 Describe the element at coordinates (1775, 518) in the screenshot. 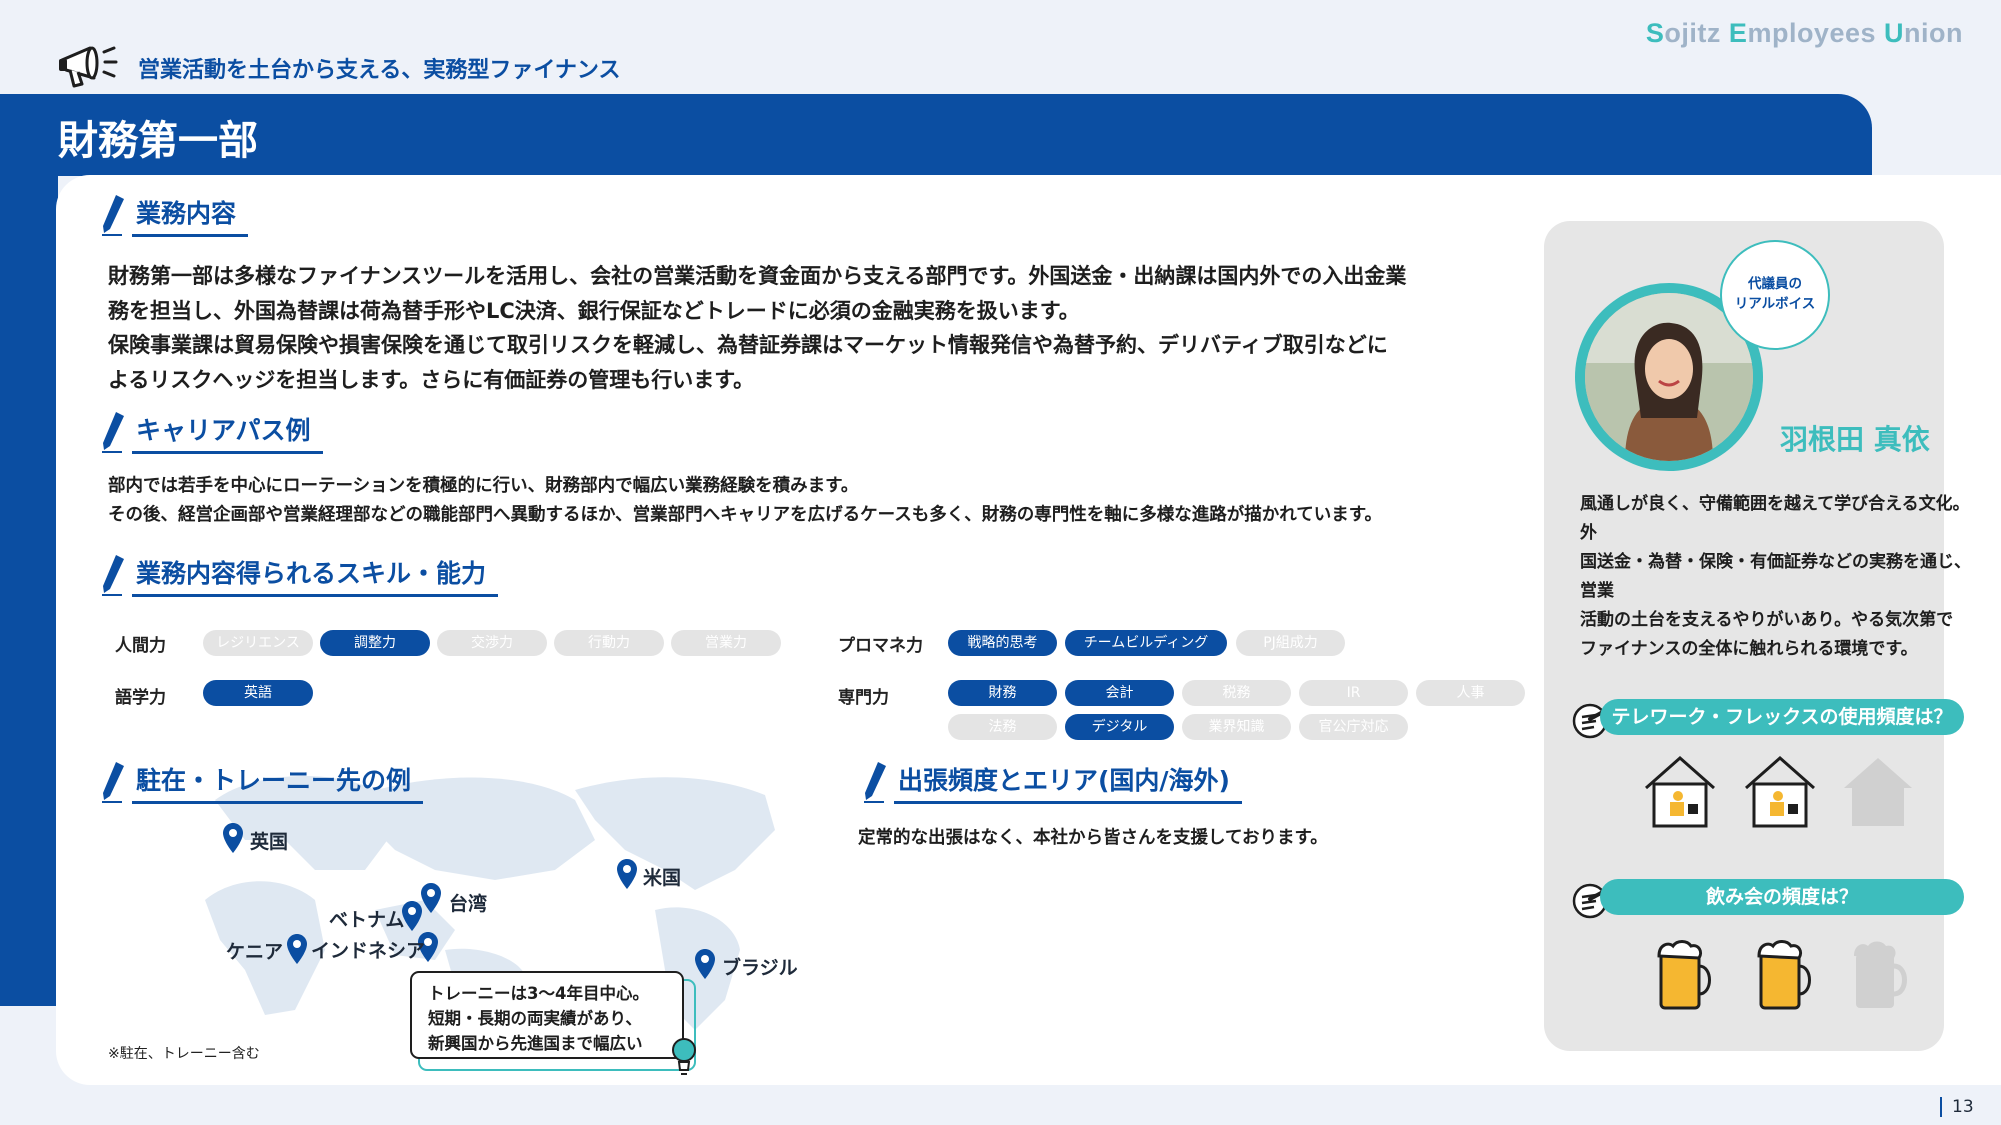

I see `voice-line: 風通しが良く、守備範囲を越えて学び合える文化。外` at that location.